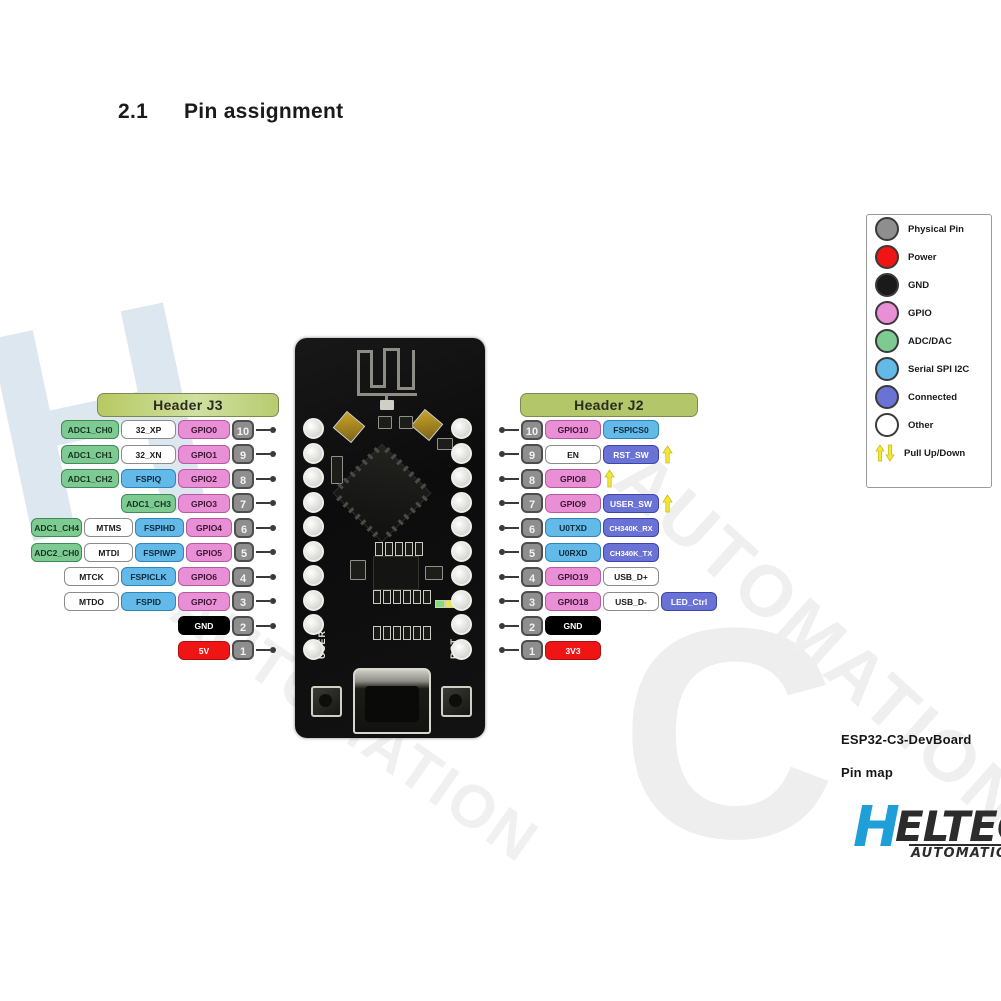  I want to click on pin-function-other: MTCK, so click(91, 576).